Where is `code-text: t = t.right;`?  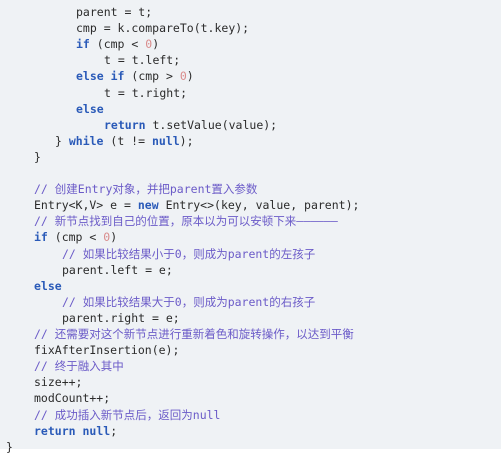
code-text: t = t.right; is located at coordinates (146, 92).